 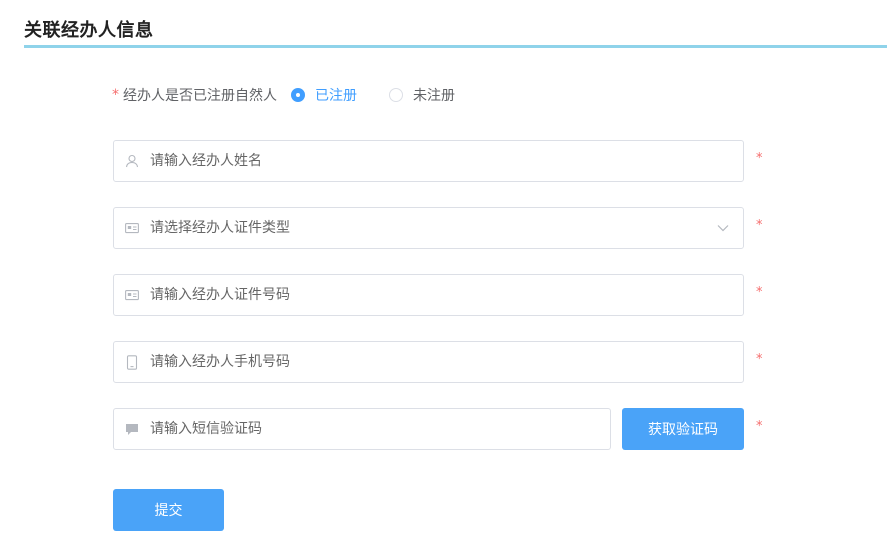 I want to click on id-type-required-mark: *, so click(x=759, y=225).